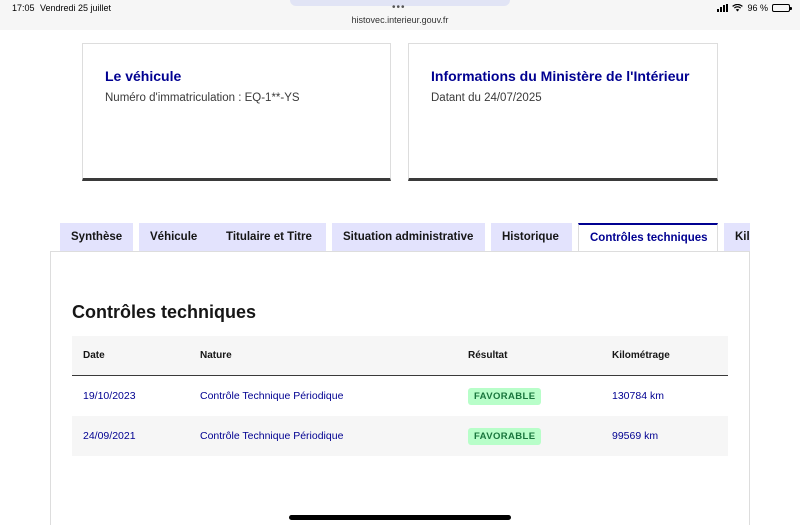  Describe the element at coordinates (738, 8) in the screenshot. I see `wifi-icon` at that location.